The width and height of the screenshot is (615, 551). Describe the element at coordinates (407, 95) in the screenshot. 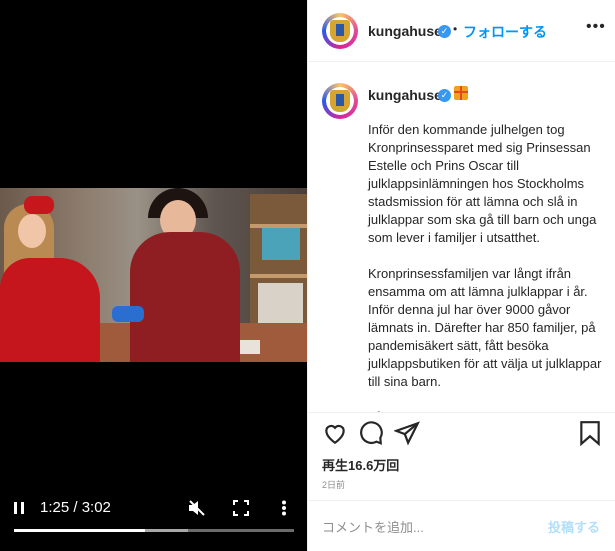

I see `caption-username: kungahuset` at that location.